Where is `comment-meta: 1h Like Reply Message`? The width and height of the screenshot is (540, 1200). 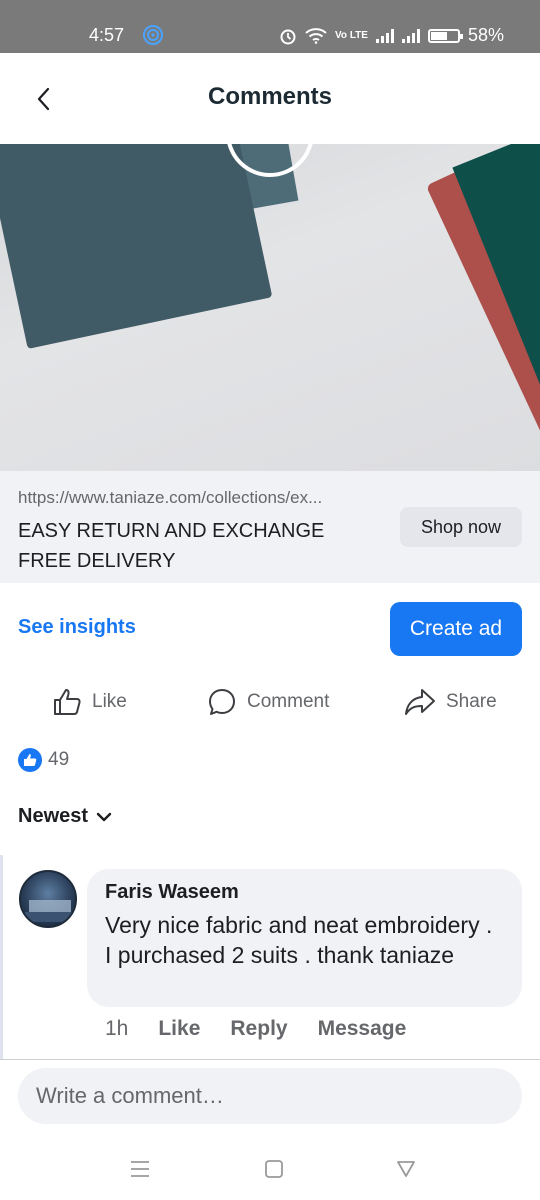 comment-meta: 1h Like Reply Message is located at coordinates (255, 1029).